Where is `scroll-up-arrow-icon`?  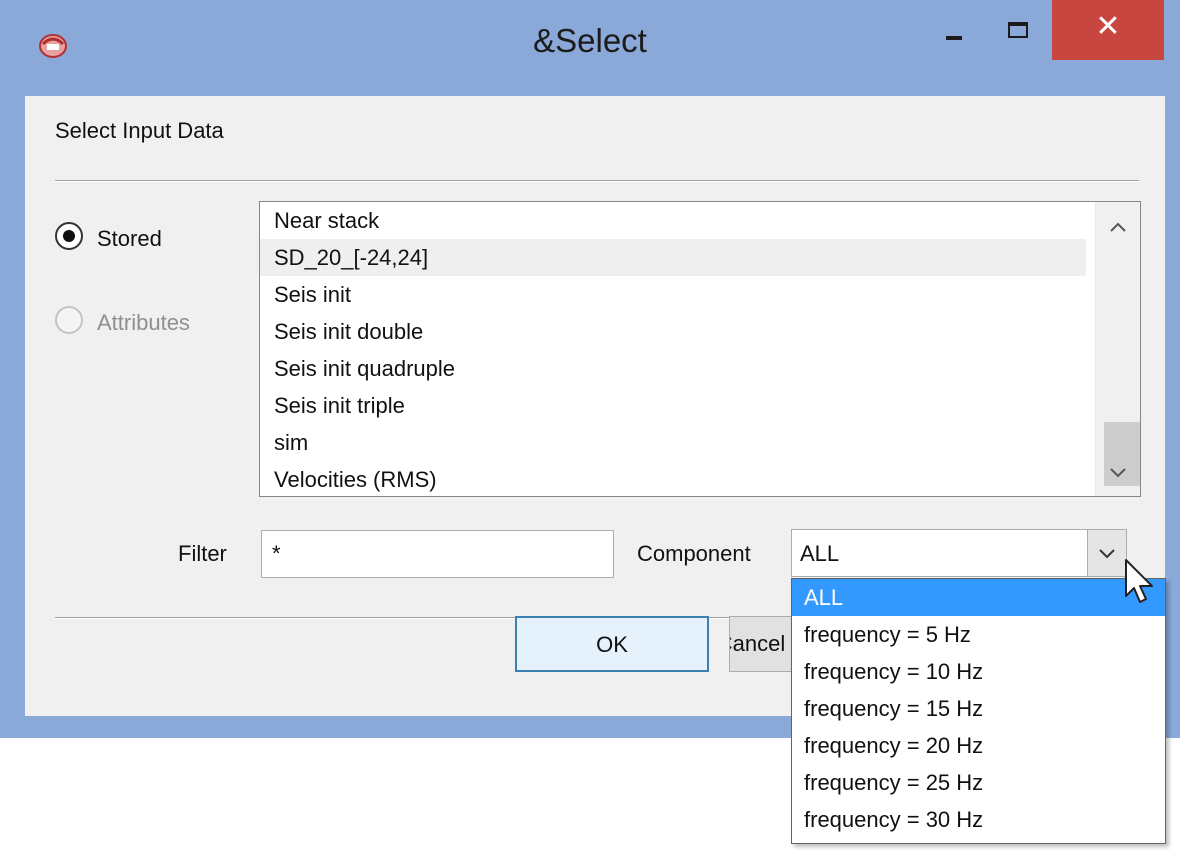 scroll-up-arrow-icon is located at coordinates (1118, 226).